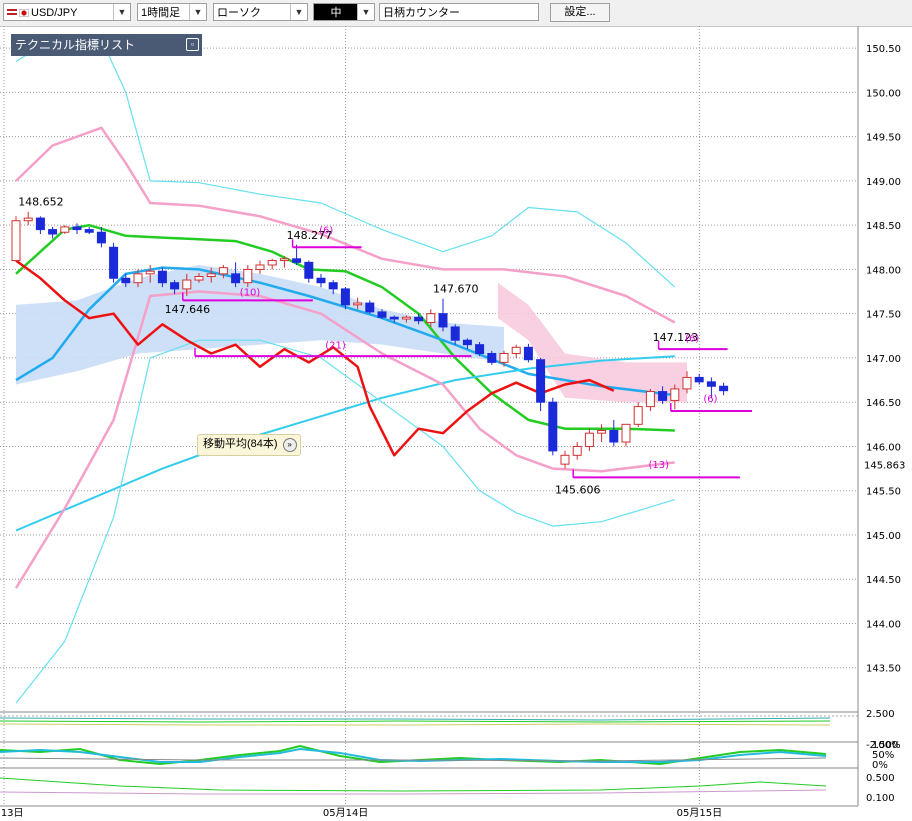  I want to click on y-tick-label: 144.00, so click(883, 624).